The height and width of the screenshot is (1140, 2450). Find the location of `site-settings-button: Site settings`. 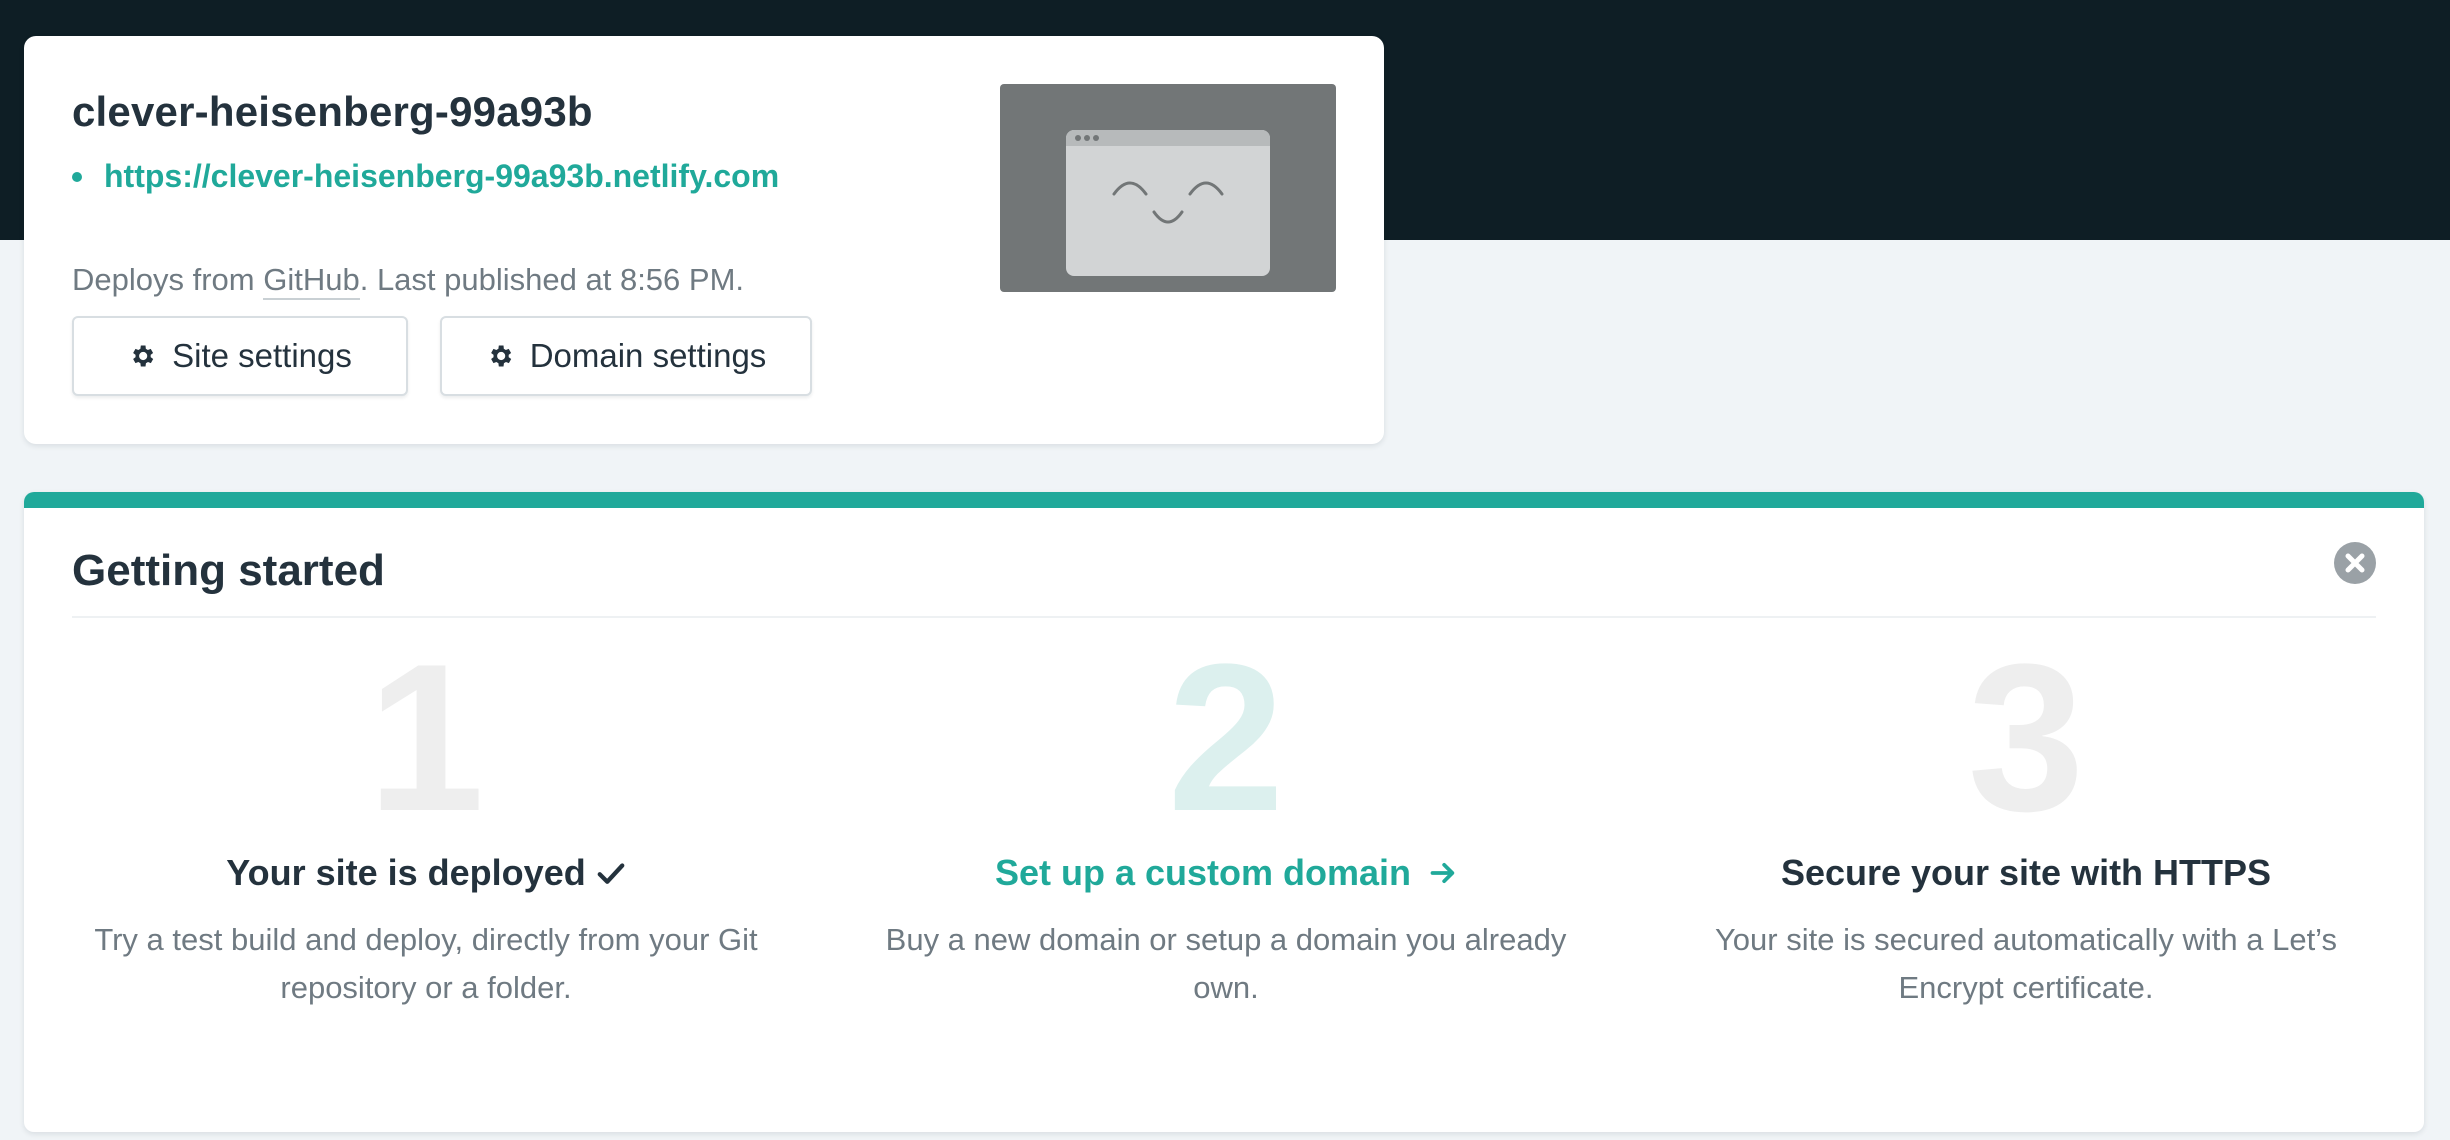

site-settings-button: Site settings is located at coordinates (240, 356).